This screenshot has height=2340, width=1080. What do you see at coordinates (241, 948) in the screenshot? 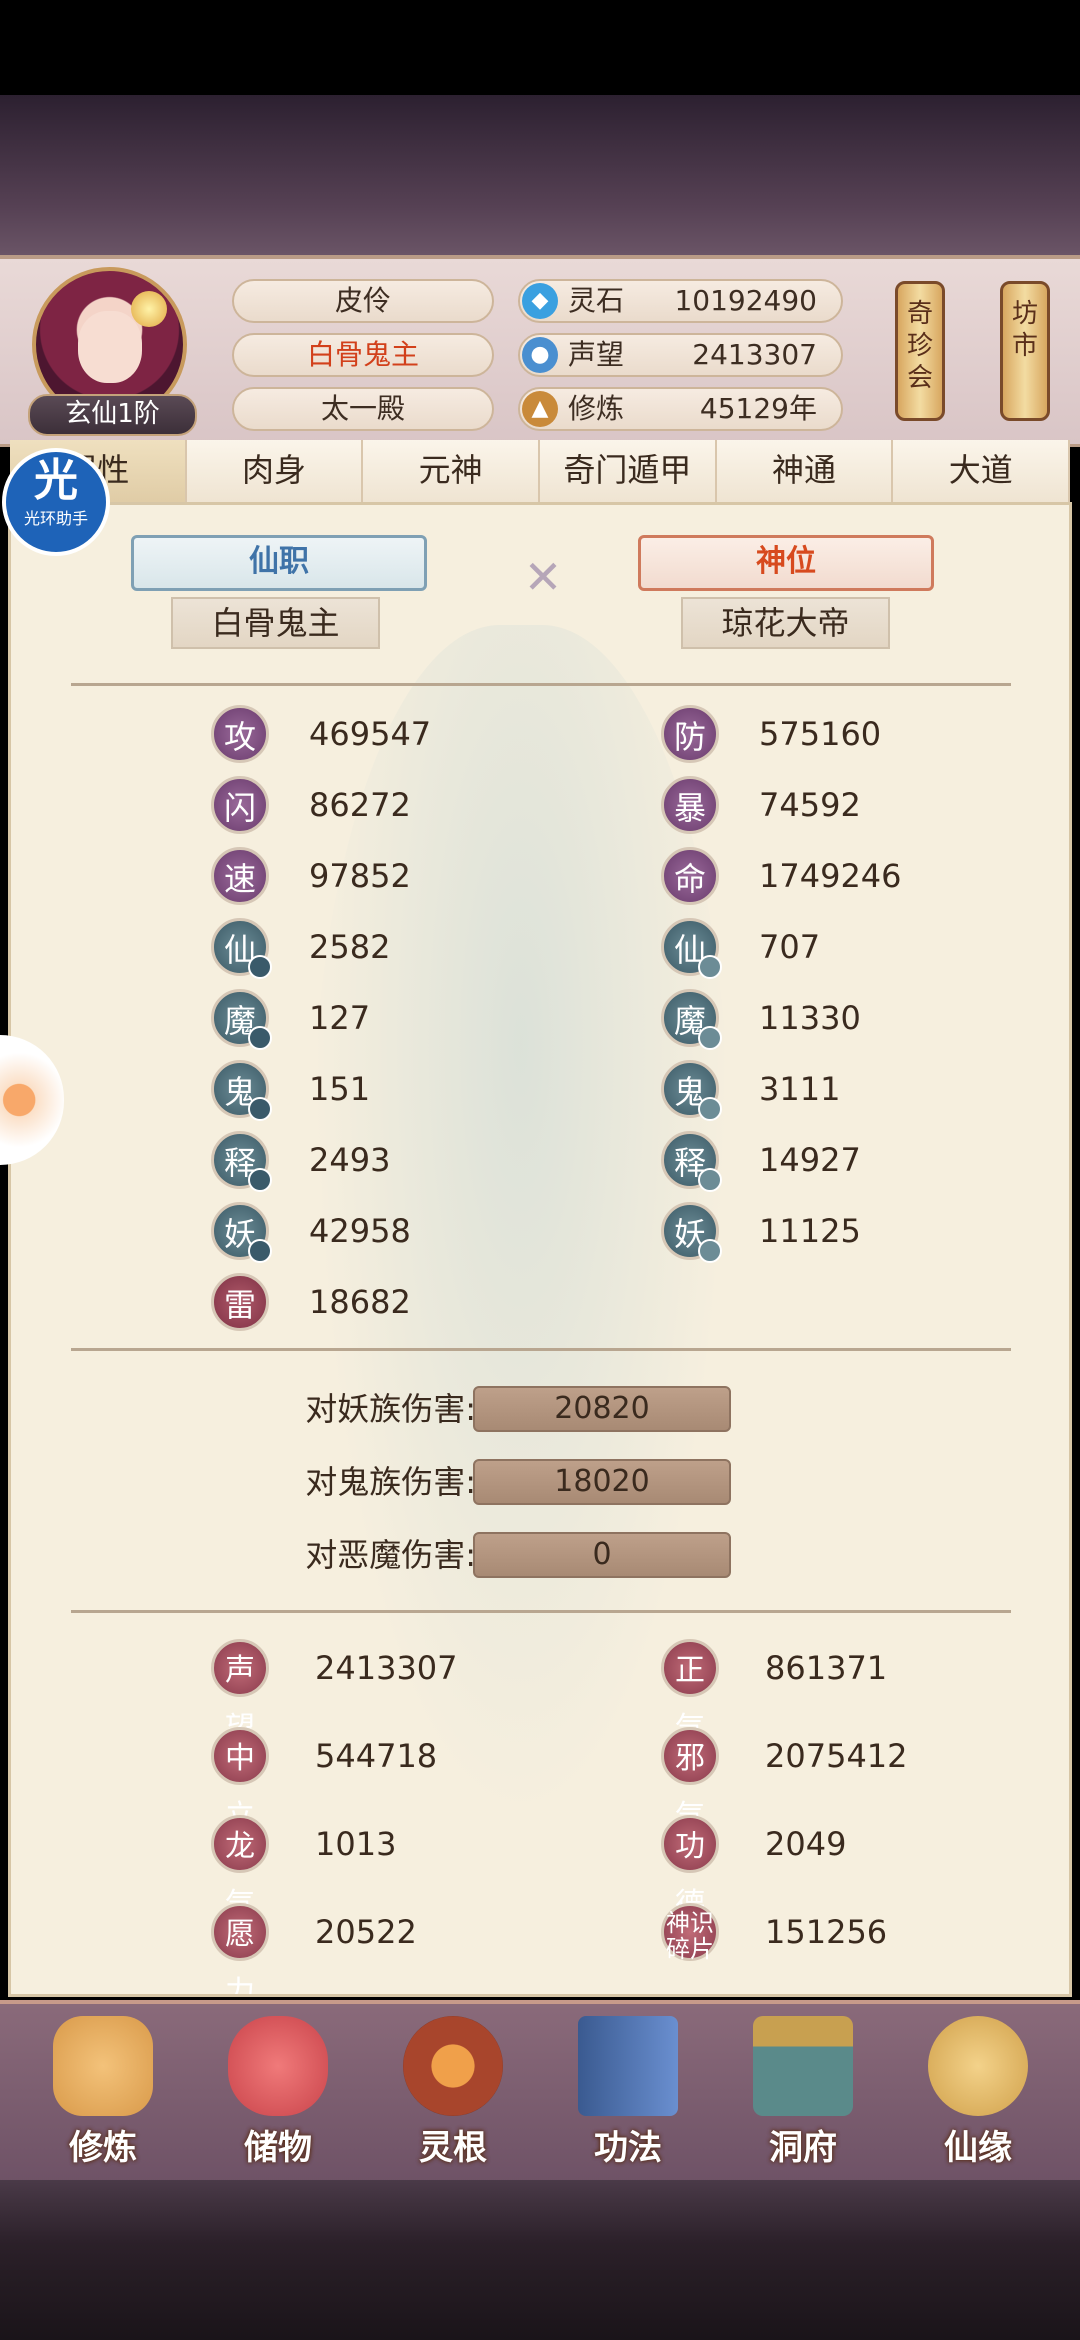
I see `immortal-attack-icon: 仙` at bounding box center [241, 948].